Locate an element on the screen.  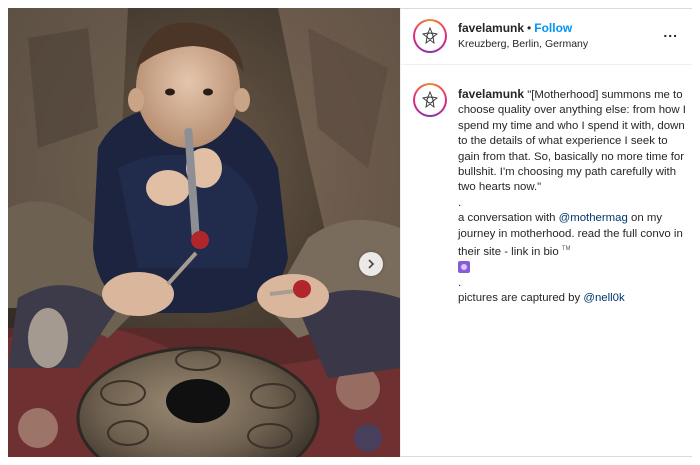
caption-line2-pre: a conversation with is located at coordinates (508, 218).